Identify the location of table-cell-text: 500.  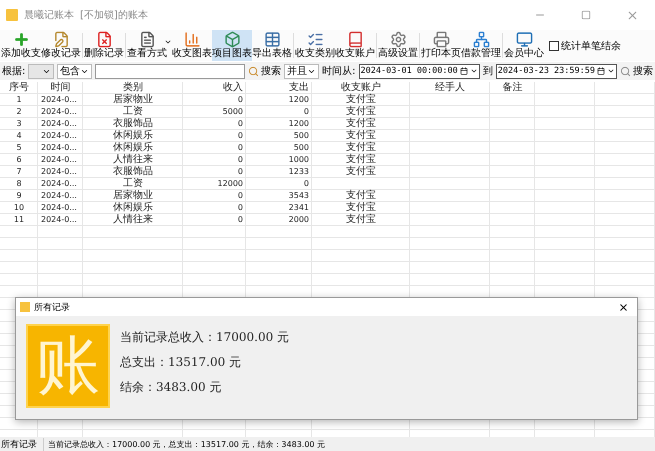
(301, 148).